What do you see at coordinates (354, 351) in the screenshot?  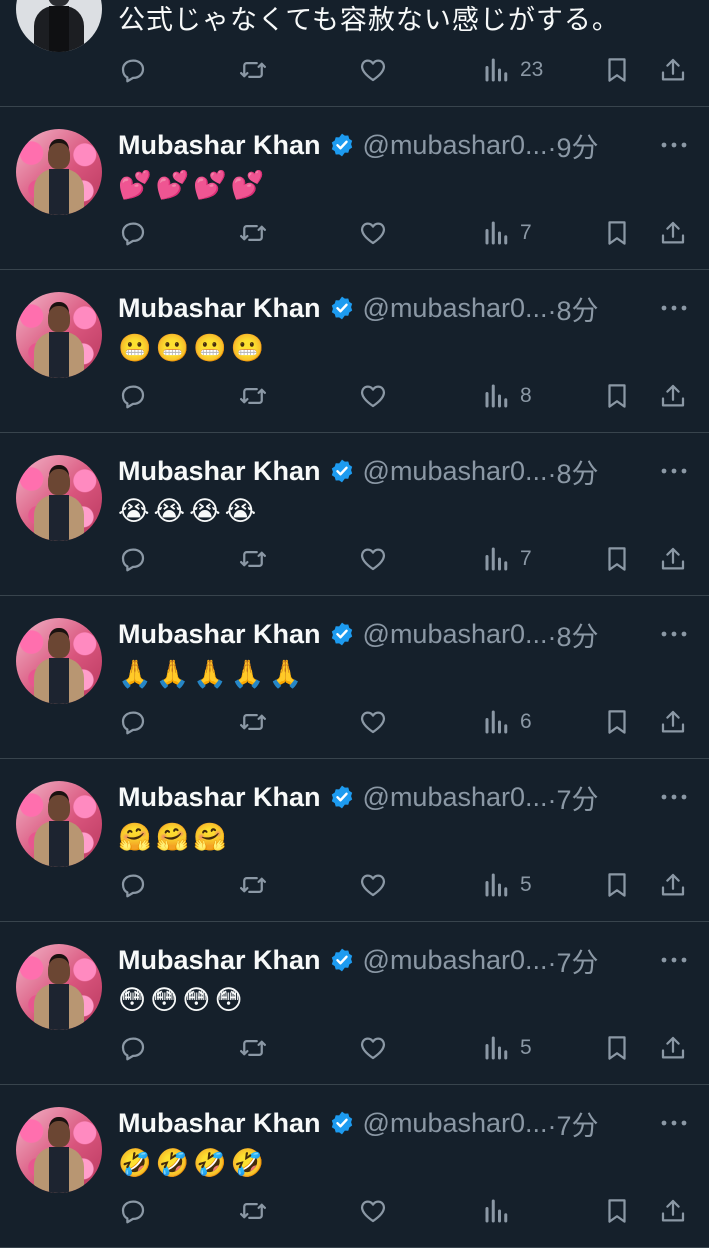 I see `tweet-item: Mubashar Khan @mubashar0... ·8分 😬😬😬😬 8` at bounding box center [354, 351].